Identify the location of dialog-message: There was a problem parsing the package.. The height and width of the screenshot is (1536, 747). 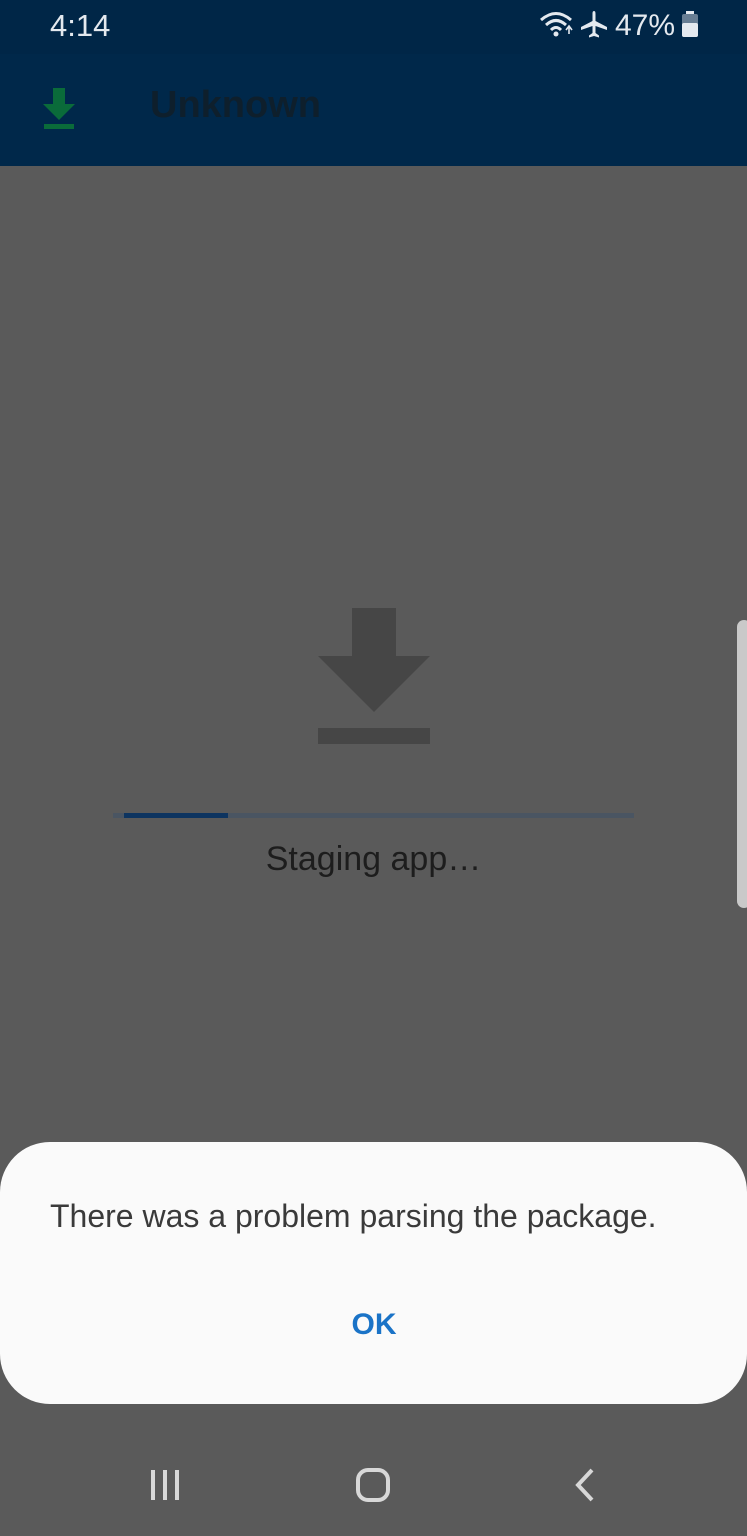
(353, 1216).